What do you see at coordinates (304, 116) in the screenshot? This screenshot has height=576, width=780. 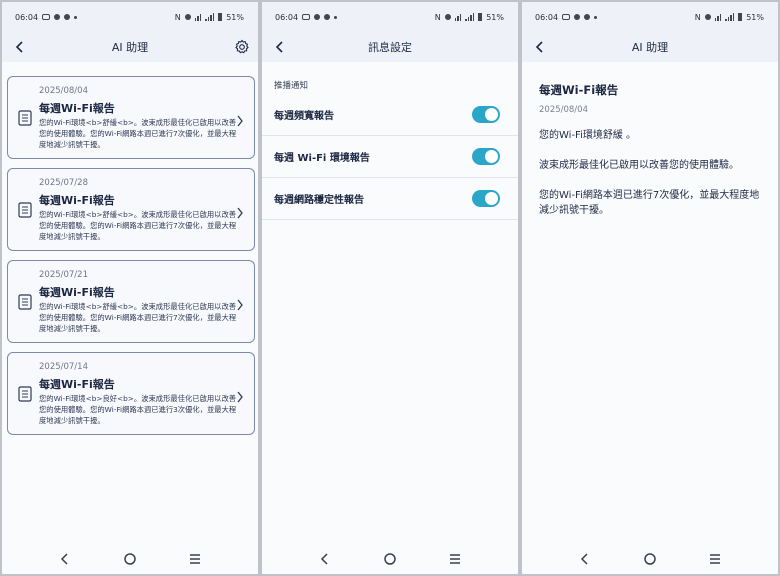 I see `setting-label: 每週頻寬報告` at bounding box center [304, 116].